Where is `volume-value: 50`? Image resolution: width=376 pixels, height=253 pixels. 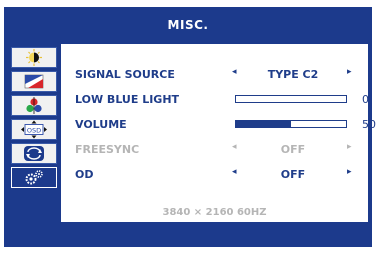
volume-value: 50 is located at coordinates (369, 124).